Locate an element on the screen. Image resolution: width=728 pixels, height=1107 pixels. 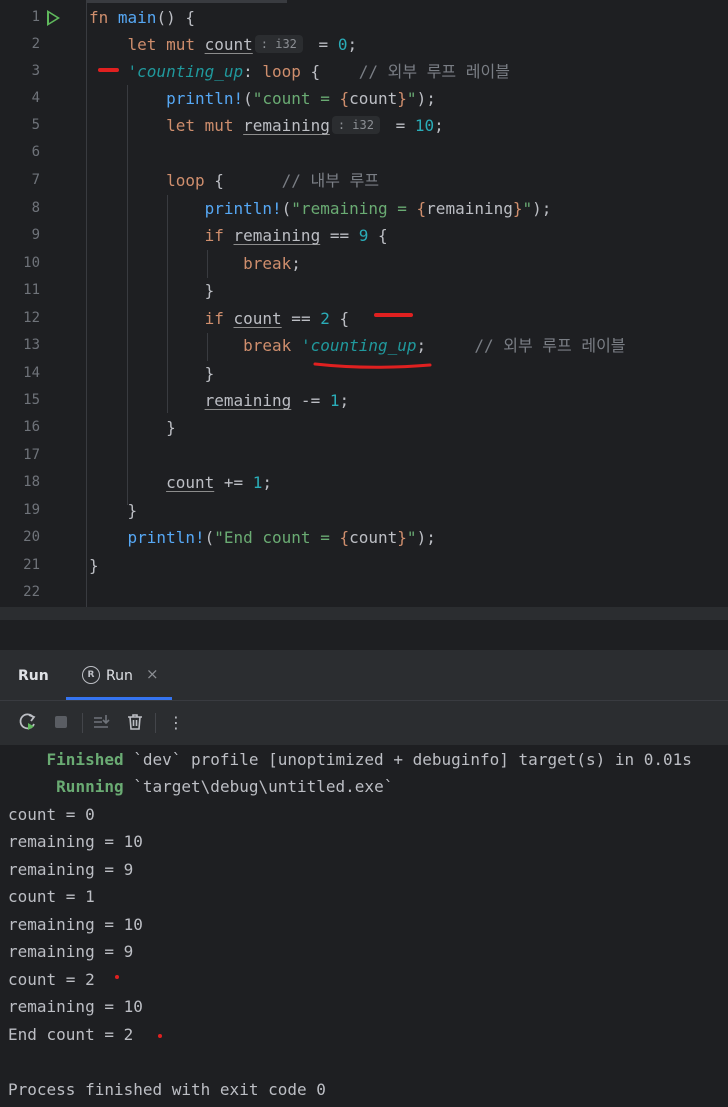
code-text: == is located at coordinates (339, 235).